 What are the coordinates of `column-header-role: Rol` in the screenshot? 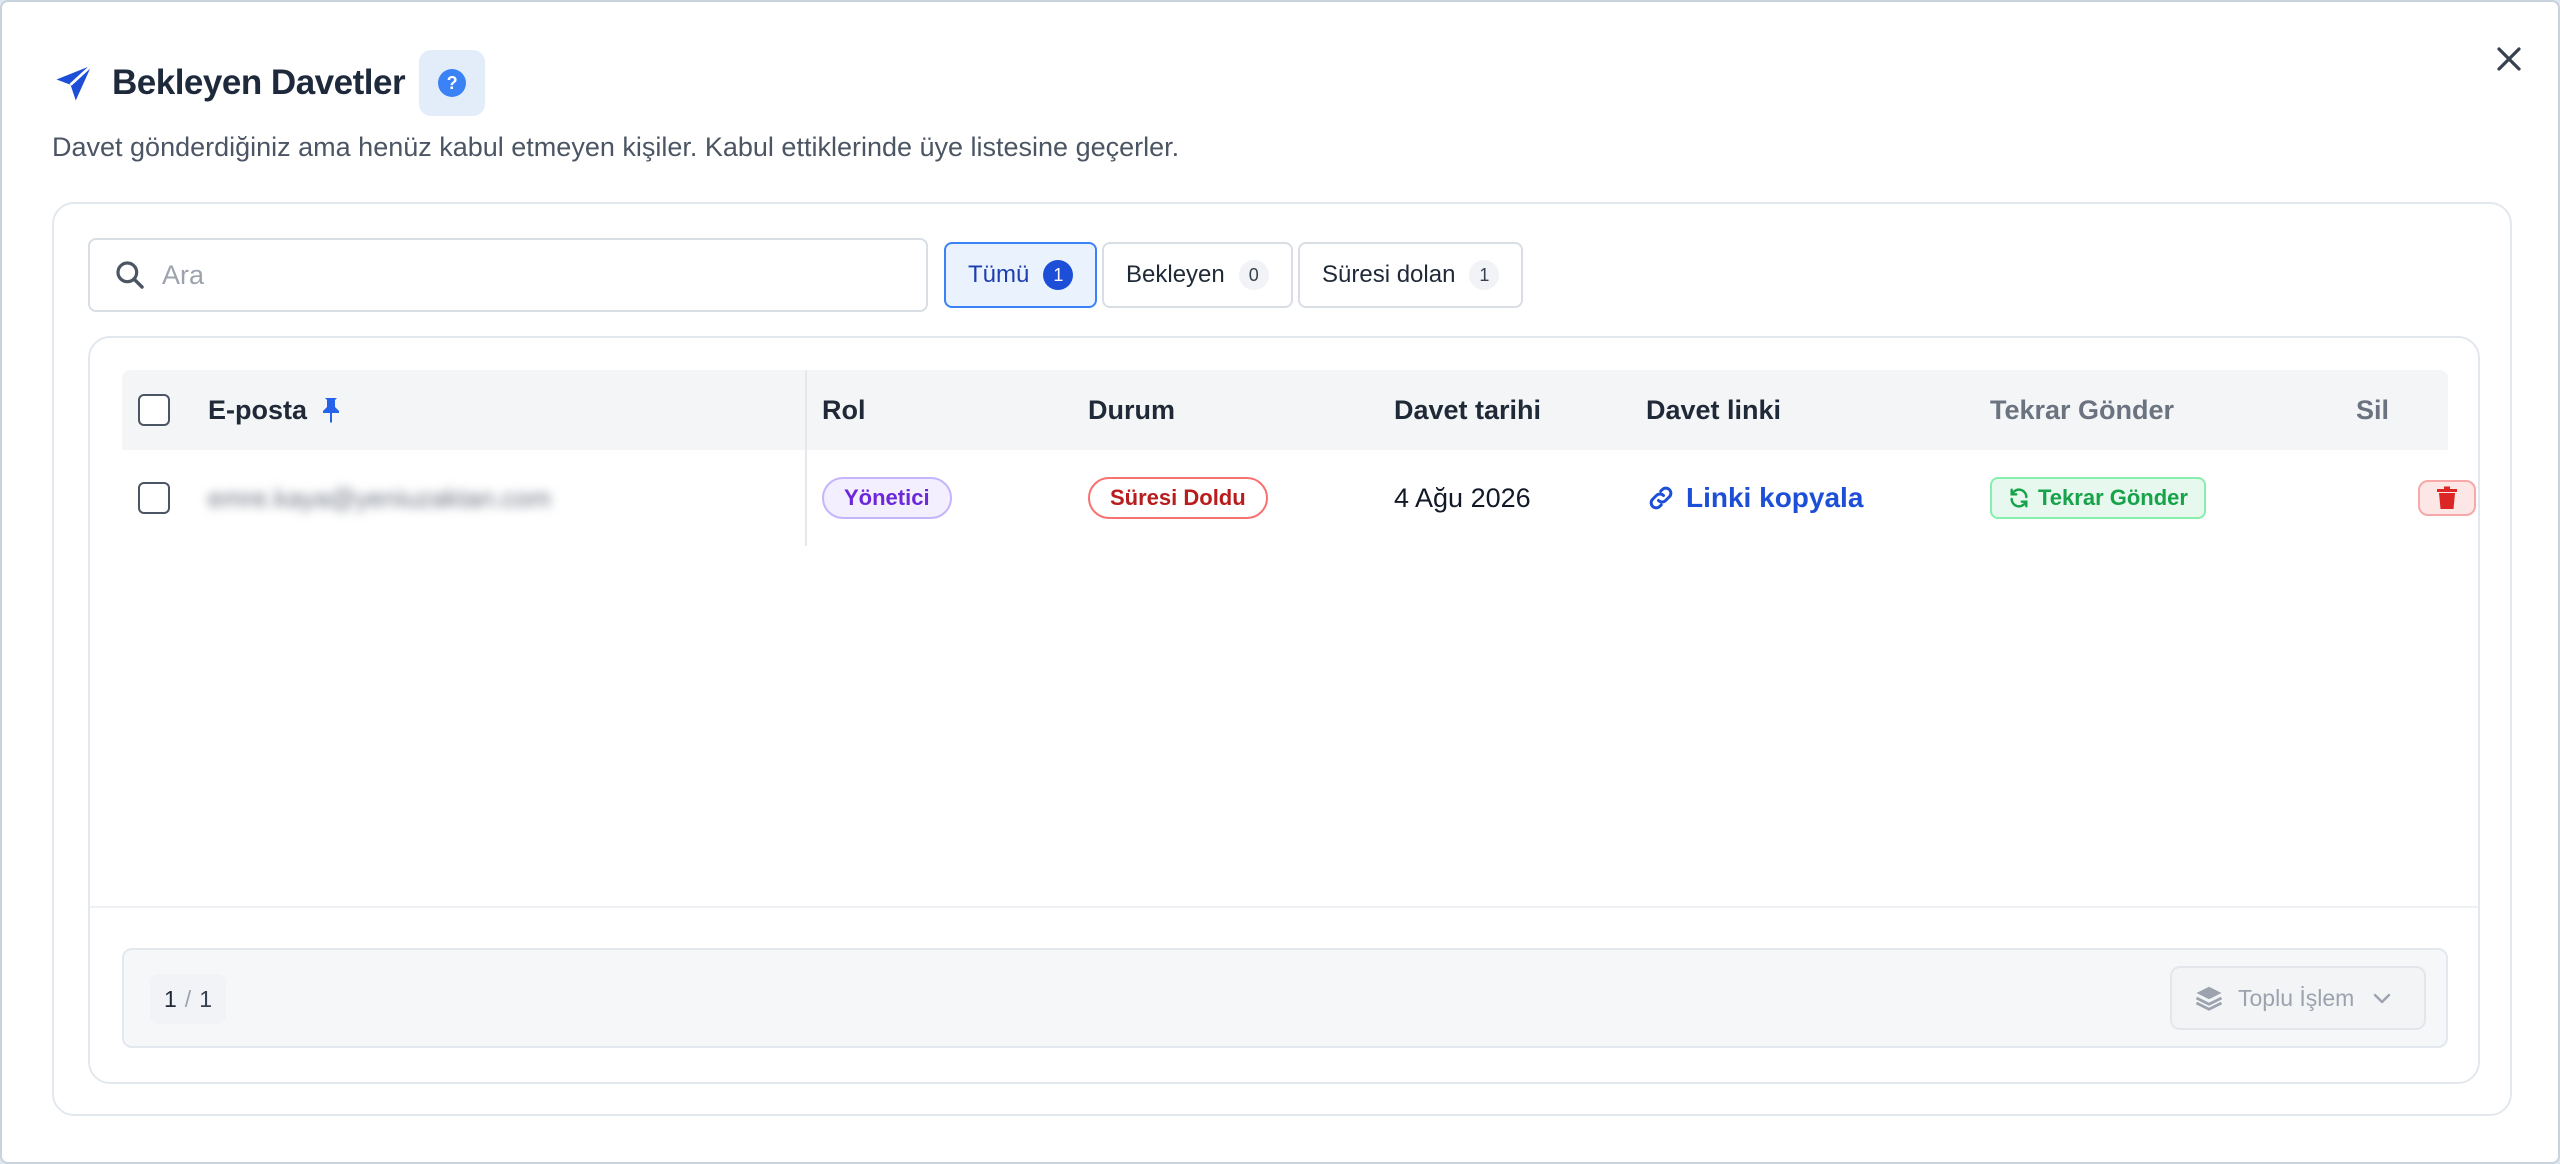 It's located at (844, 409).